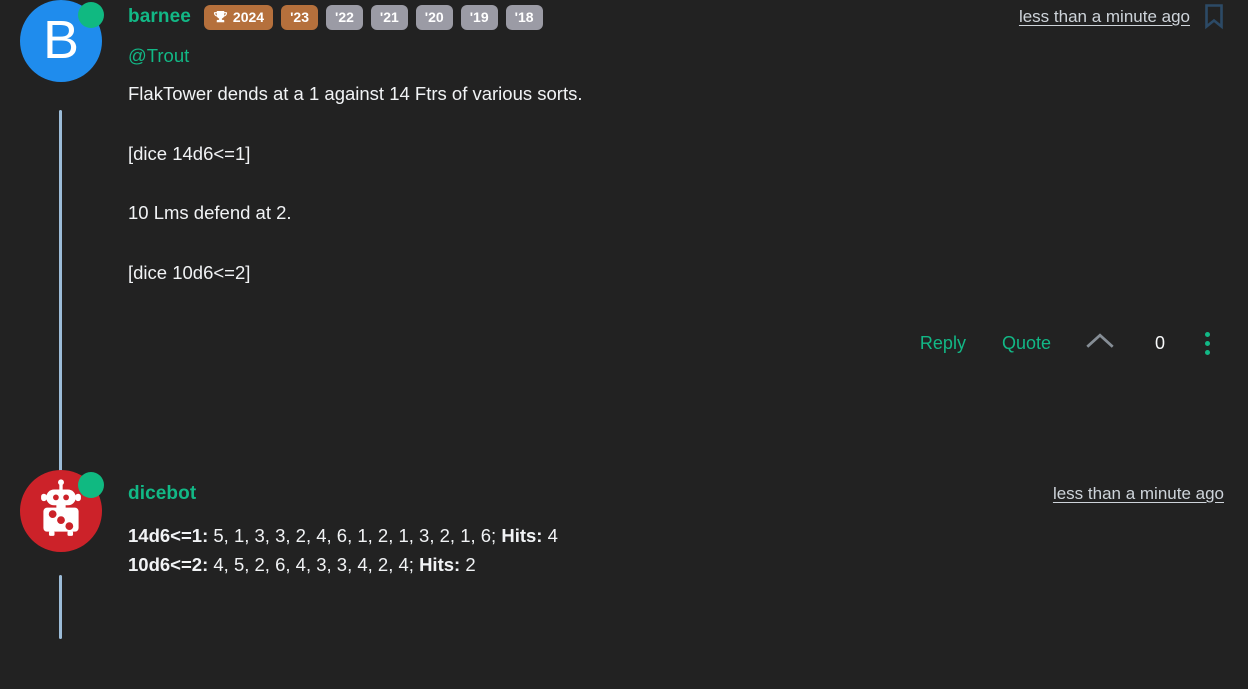  I want to click on badge-label: '18, so click(524, 17).